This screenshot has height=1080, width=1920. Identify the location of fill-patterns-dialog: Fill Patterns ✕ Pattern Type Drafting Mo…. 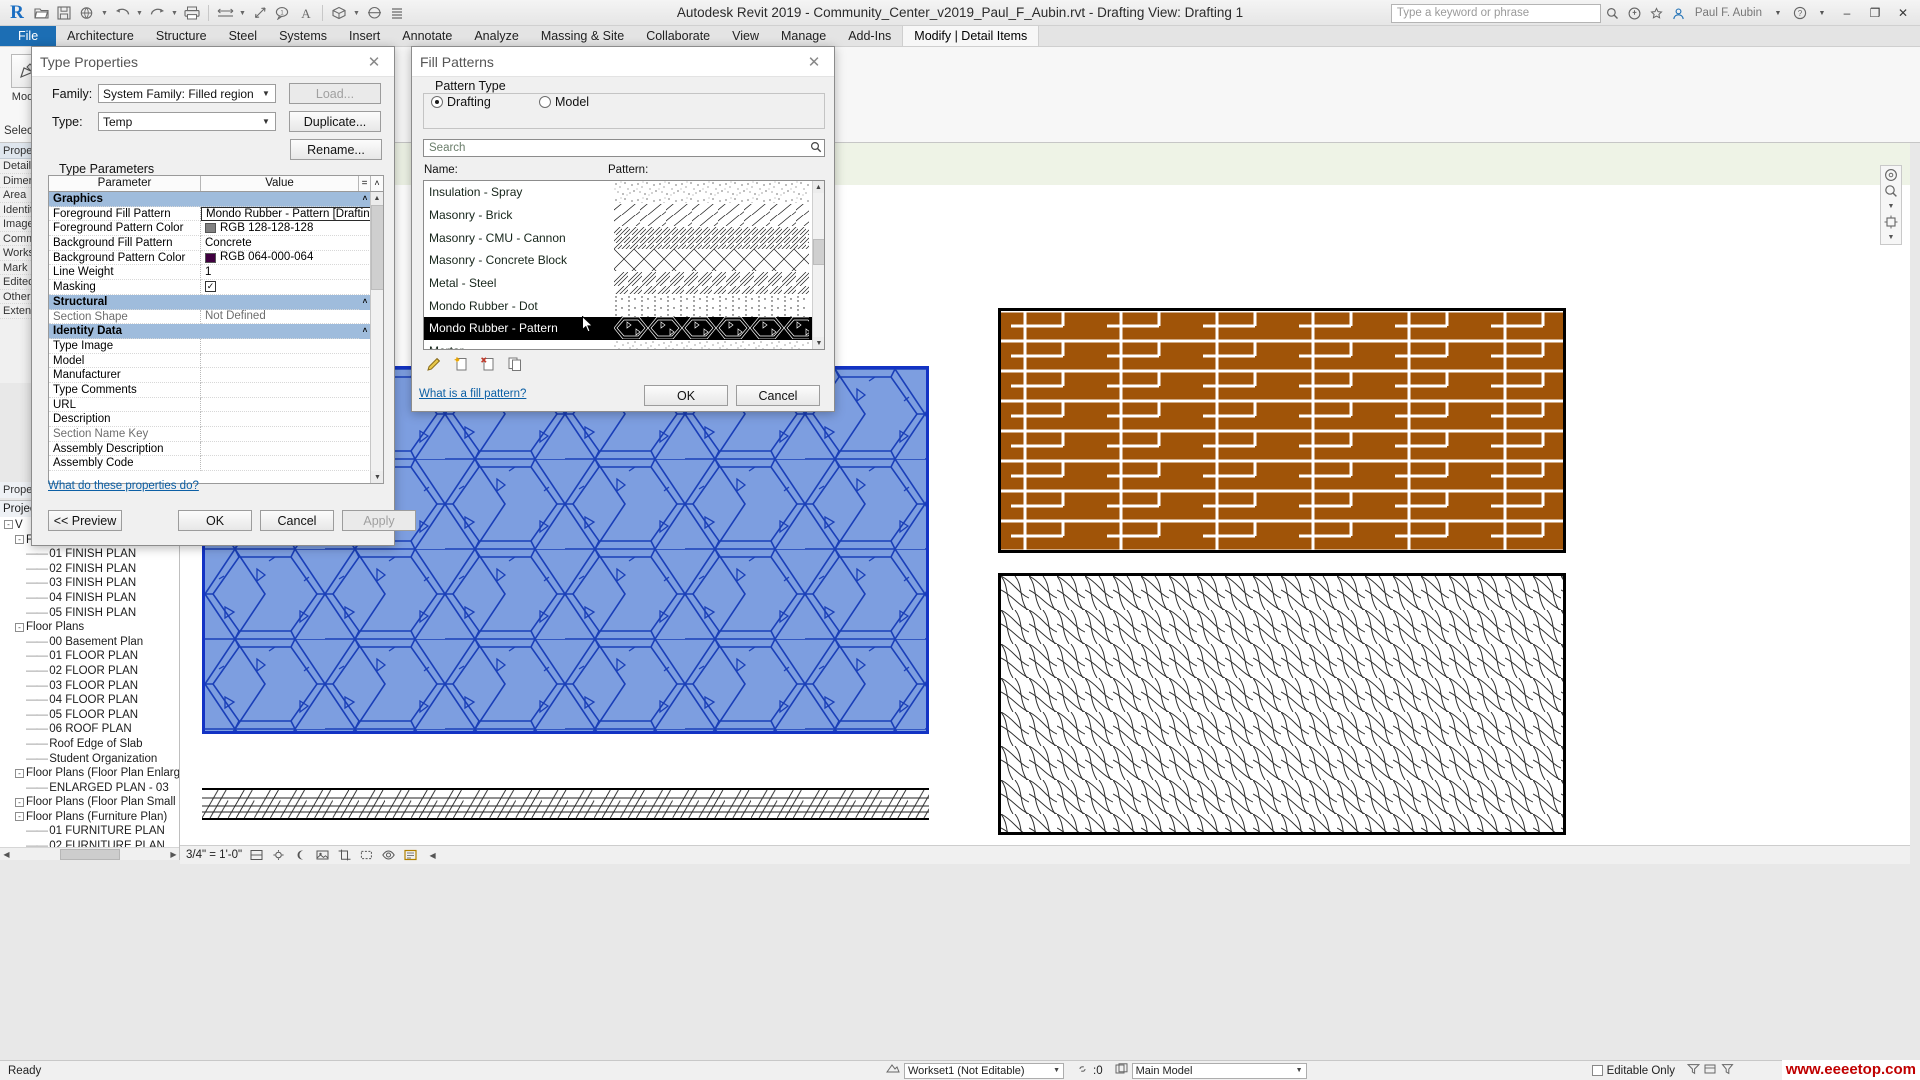
(623, 229).